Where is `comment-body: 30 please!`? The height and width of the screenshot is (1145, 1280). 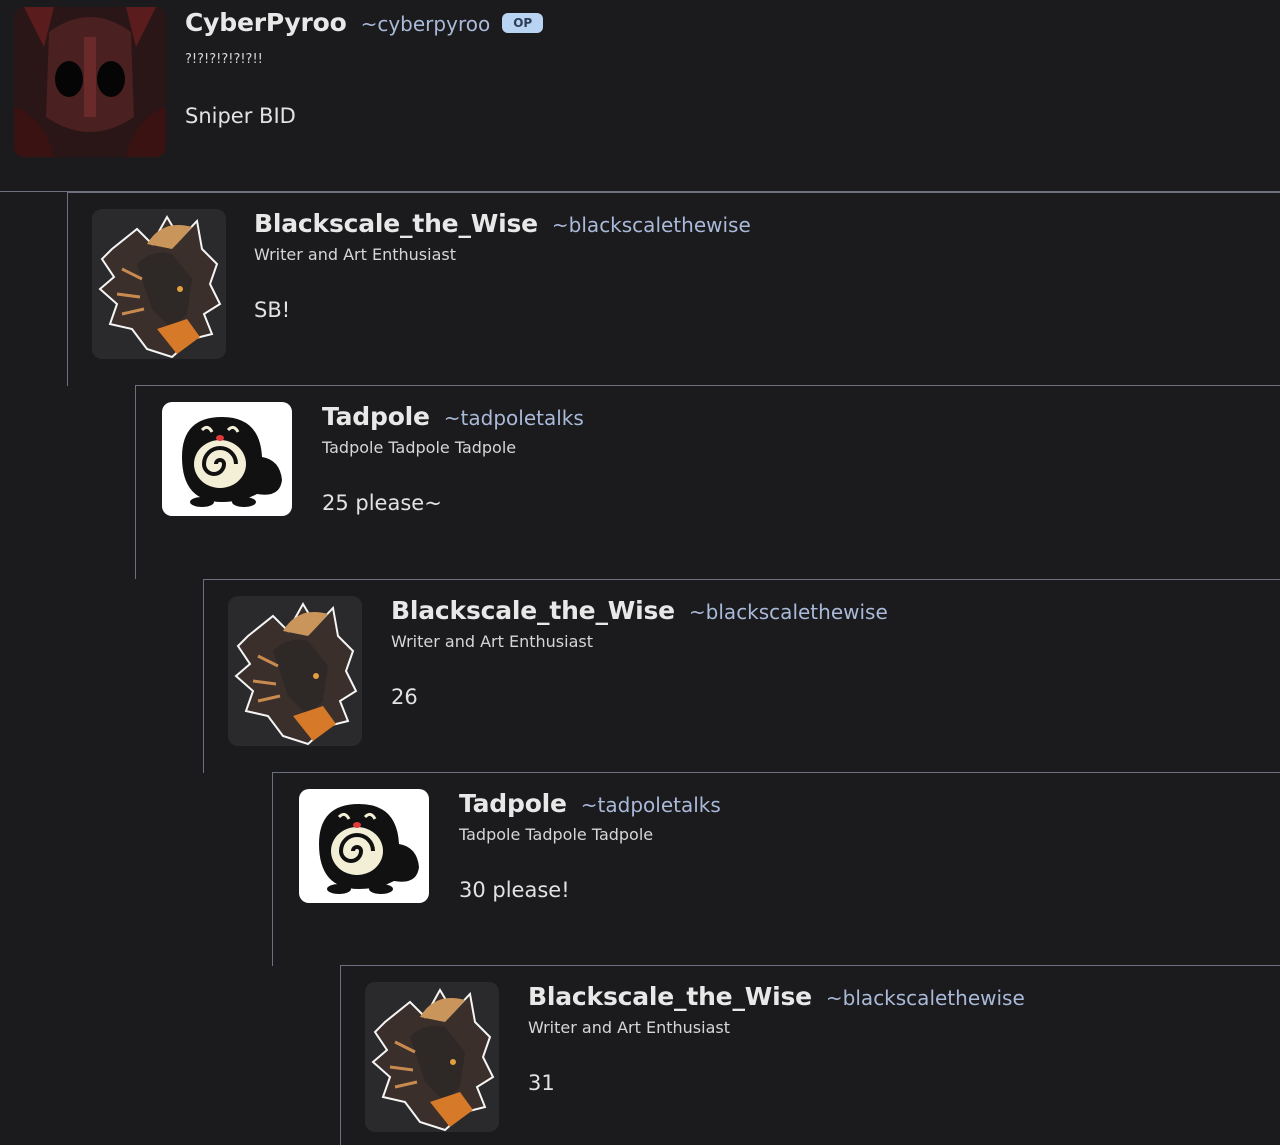
comment-body: 30 please! is located at coordinates (514, 890).